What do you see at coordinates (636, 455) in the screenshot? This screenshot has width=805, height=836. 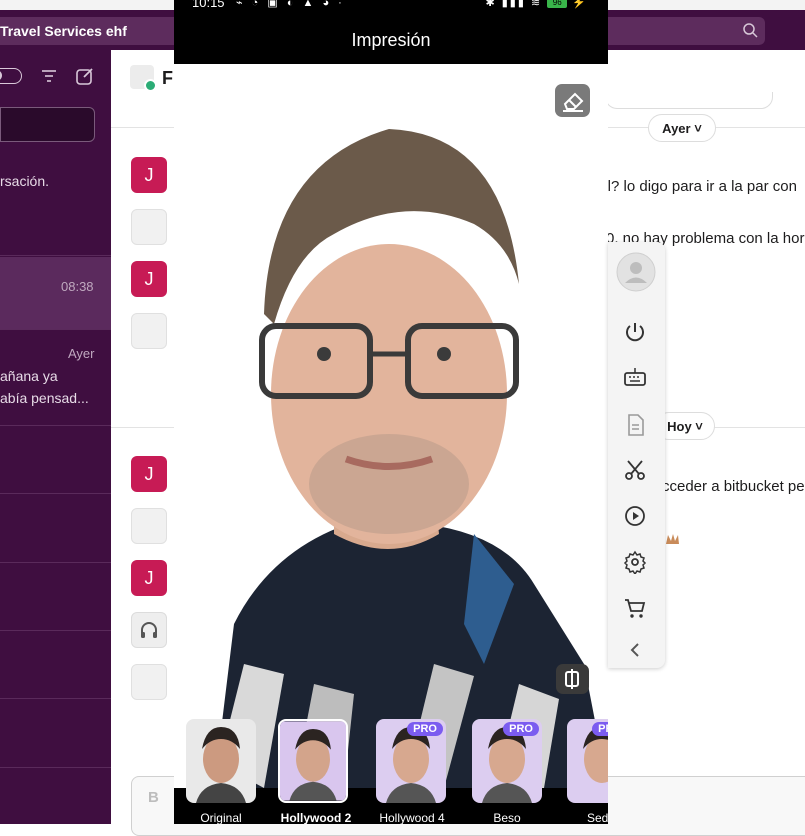 I see `floating-toolbar` at bounding box center [636, 455].